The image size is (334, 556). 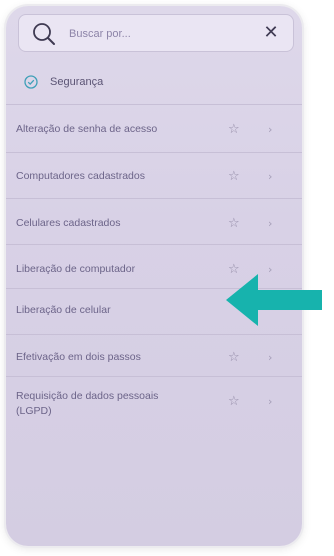 I want to click on list-item: Computadores cadastrados ☆ ›, so click(x=154, y=175).